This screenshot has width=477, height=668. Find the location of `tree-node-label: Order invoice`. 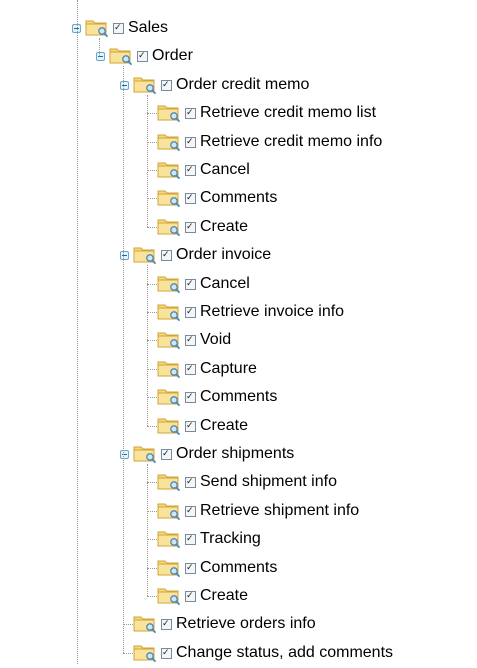

tree-node-label: Order invoice is located at coordinates (223, 255).